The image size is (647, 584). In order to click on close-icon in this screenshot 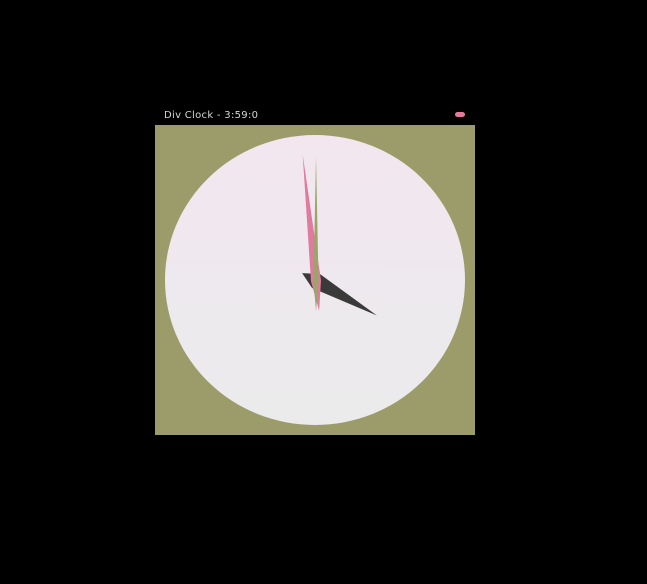, I will do `click(460, 114)`.